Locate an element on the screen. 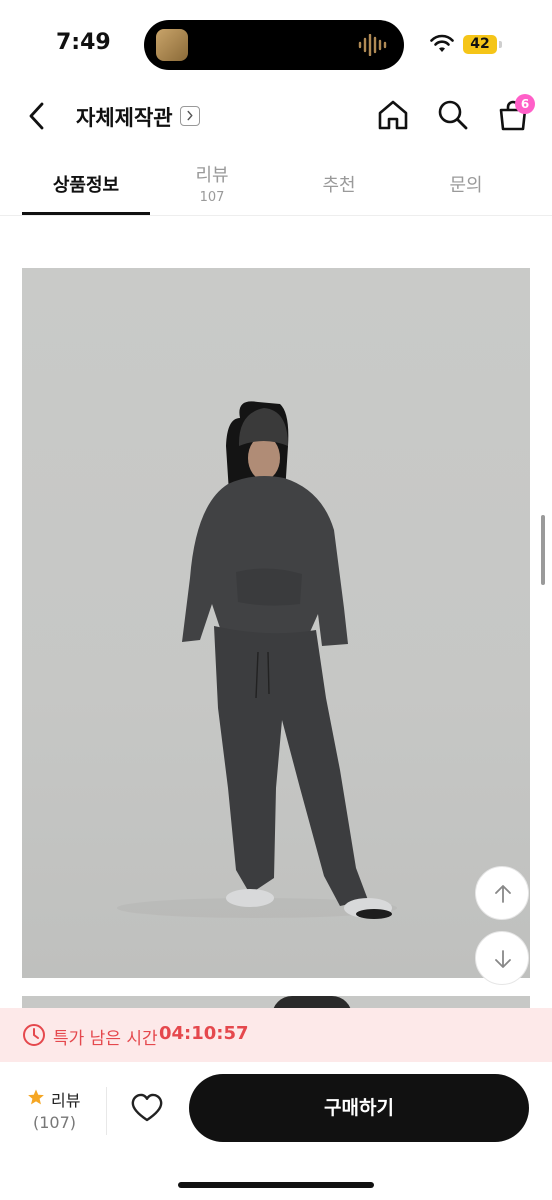  page-scrollbar is located at coordinates (543, 550).